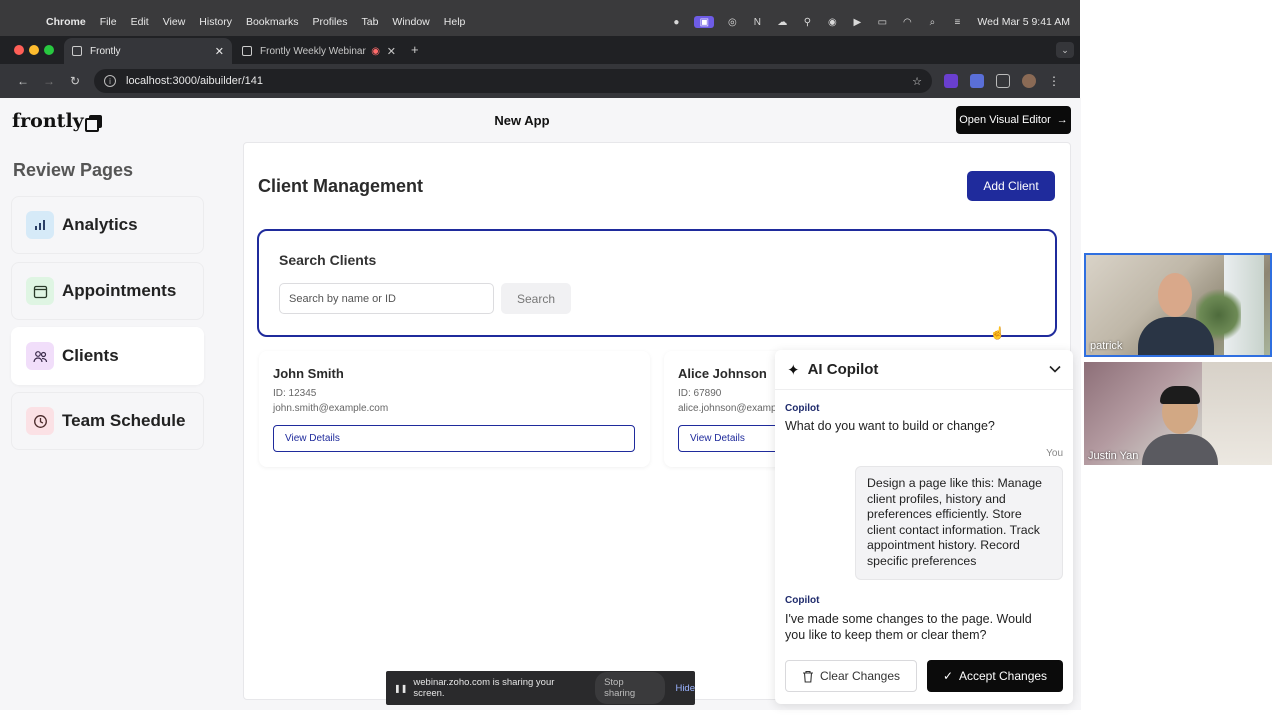 The height and width of the screenshot is (720, 1280). I want to click on new-tab-icon: +, so click(415, 49).